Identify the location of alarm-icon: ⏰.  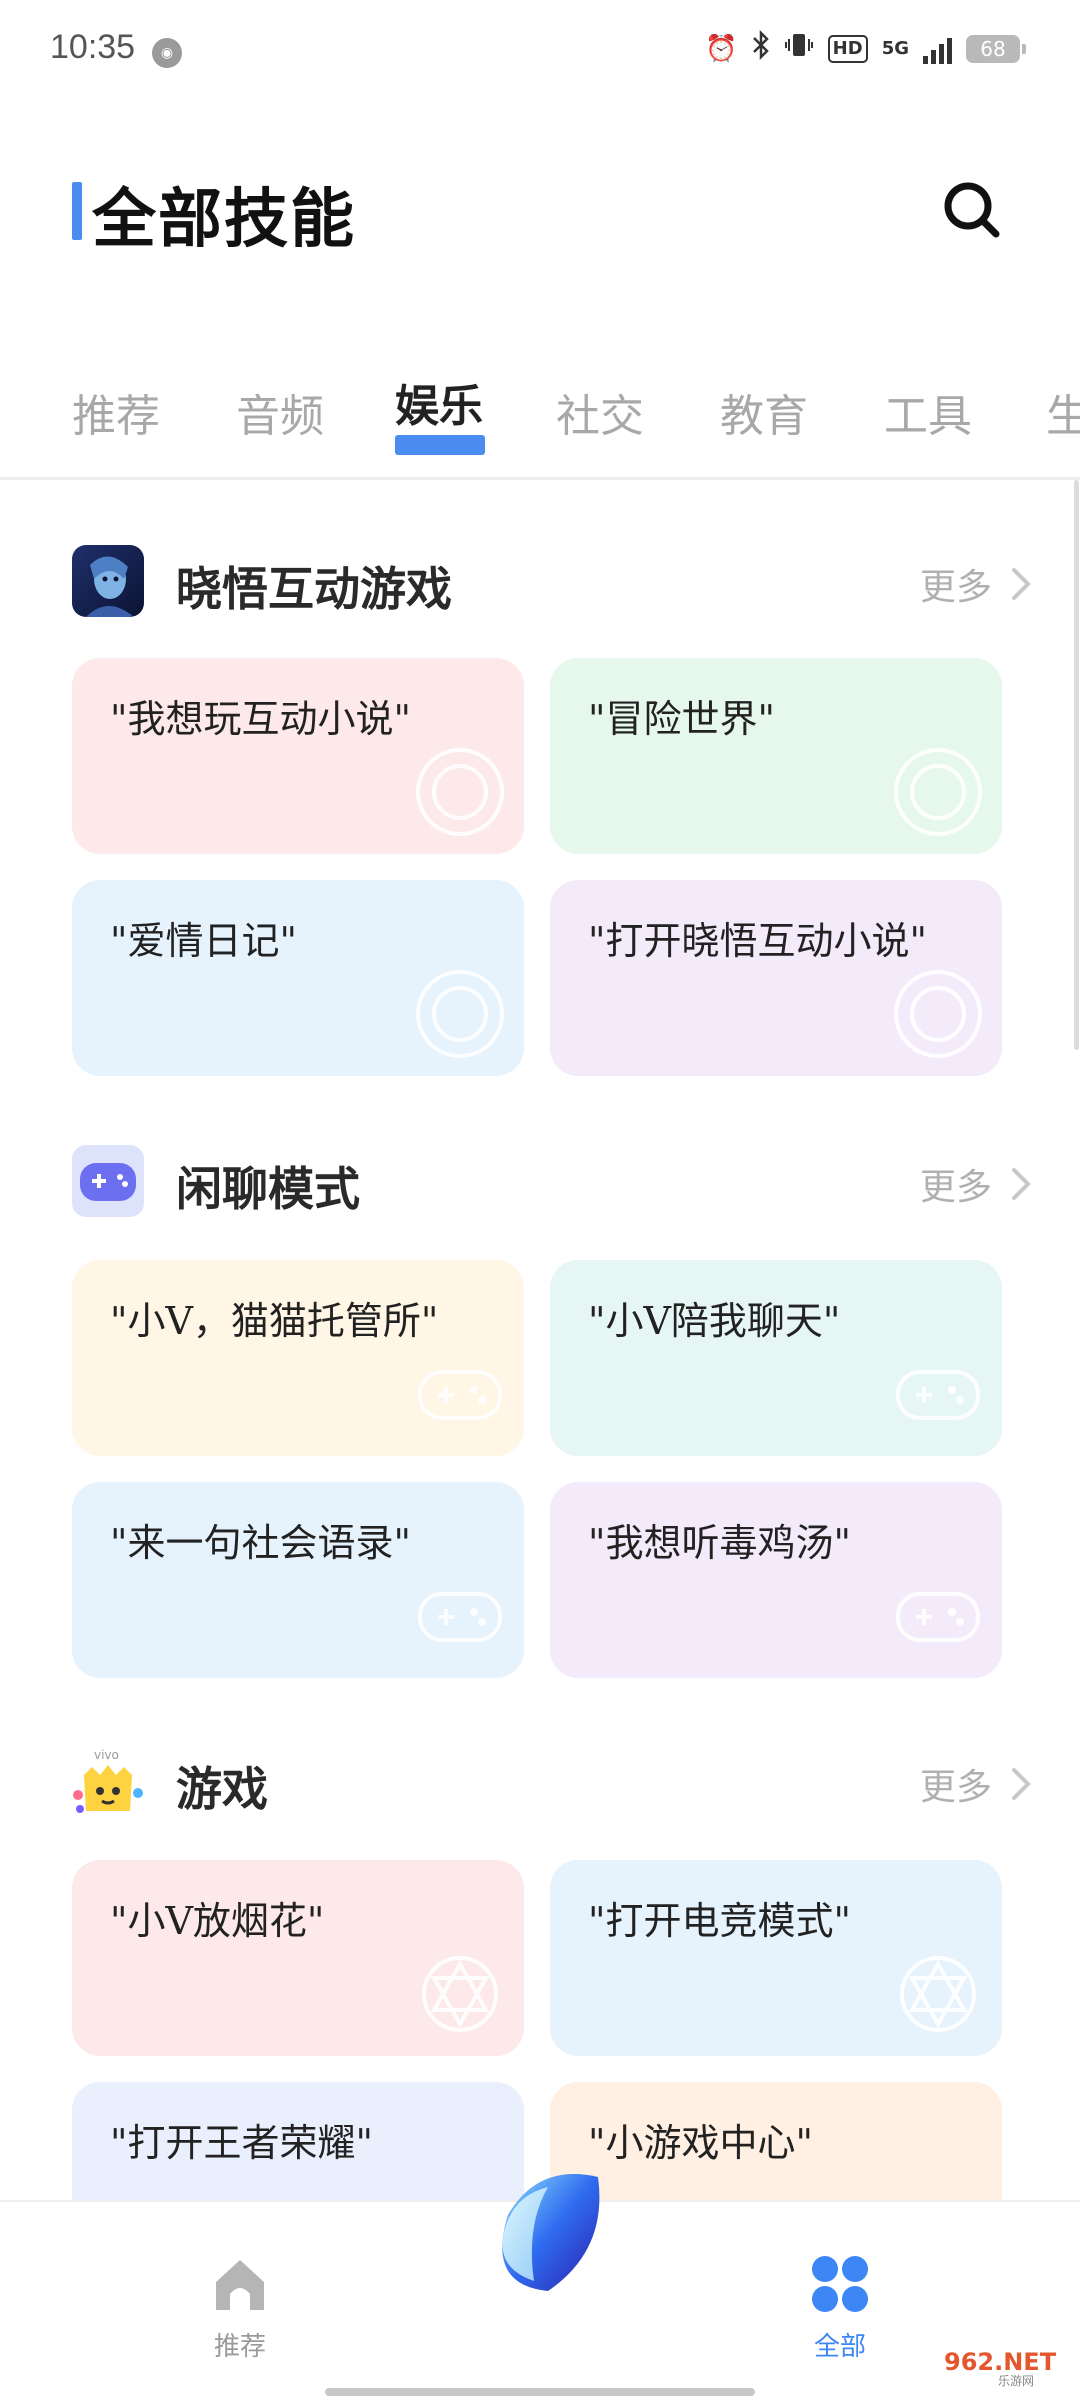
(721, 48).